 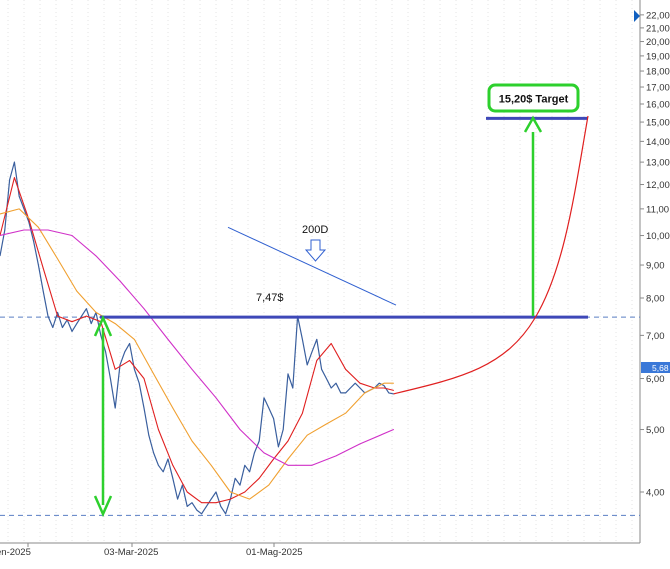 What do you see at coordinates (658, 185) in the screenshot?
I see `y-tick-label: 12,00` at bounding box center [658, 185].